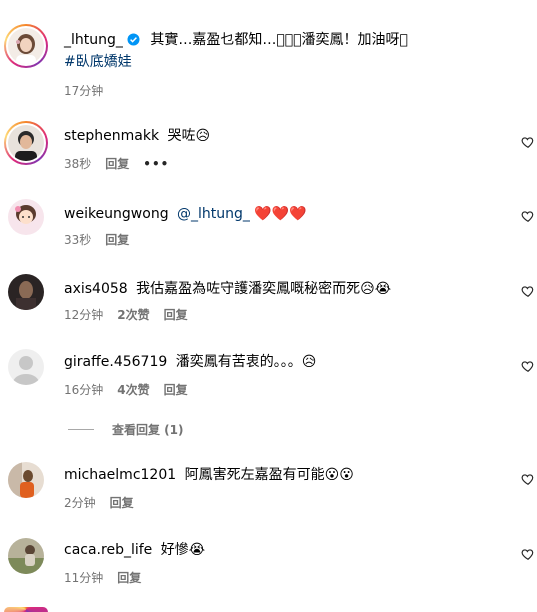 The height and width of the screenshot is (612, 537). Describe the element at coordinates (339, 475) in the screenshot. I see `emoji: 😮😮` at that location.